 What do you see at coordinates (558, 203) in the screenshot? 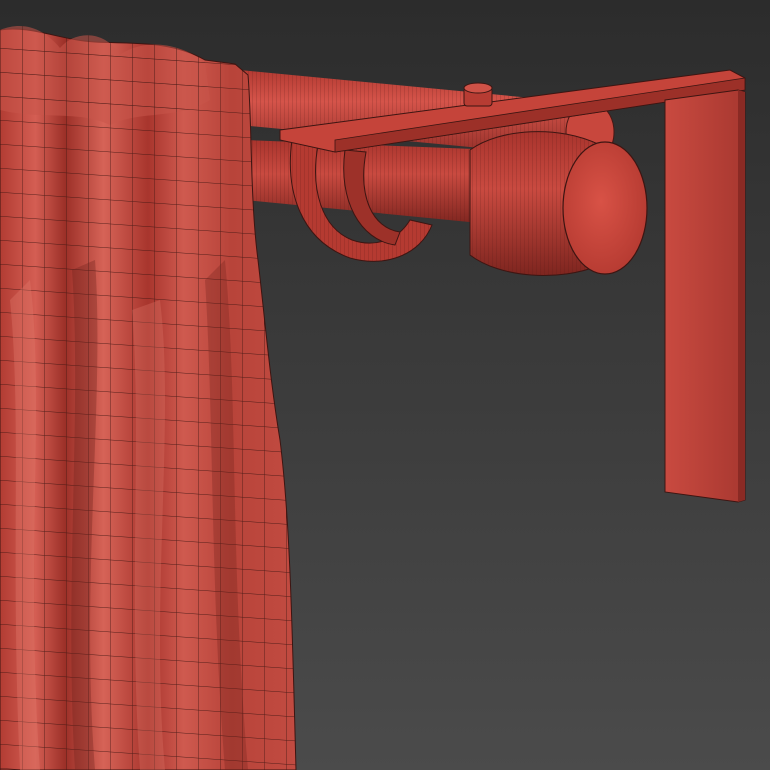
I see `rod-finial` at bounding box center [558, 203].